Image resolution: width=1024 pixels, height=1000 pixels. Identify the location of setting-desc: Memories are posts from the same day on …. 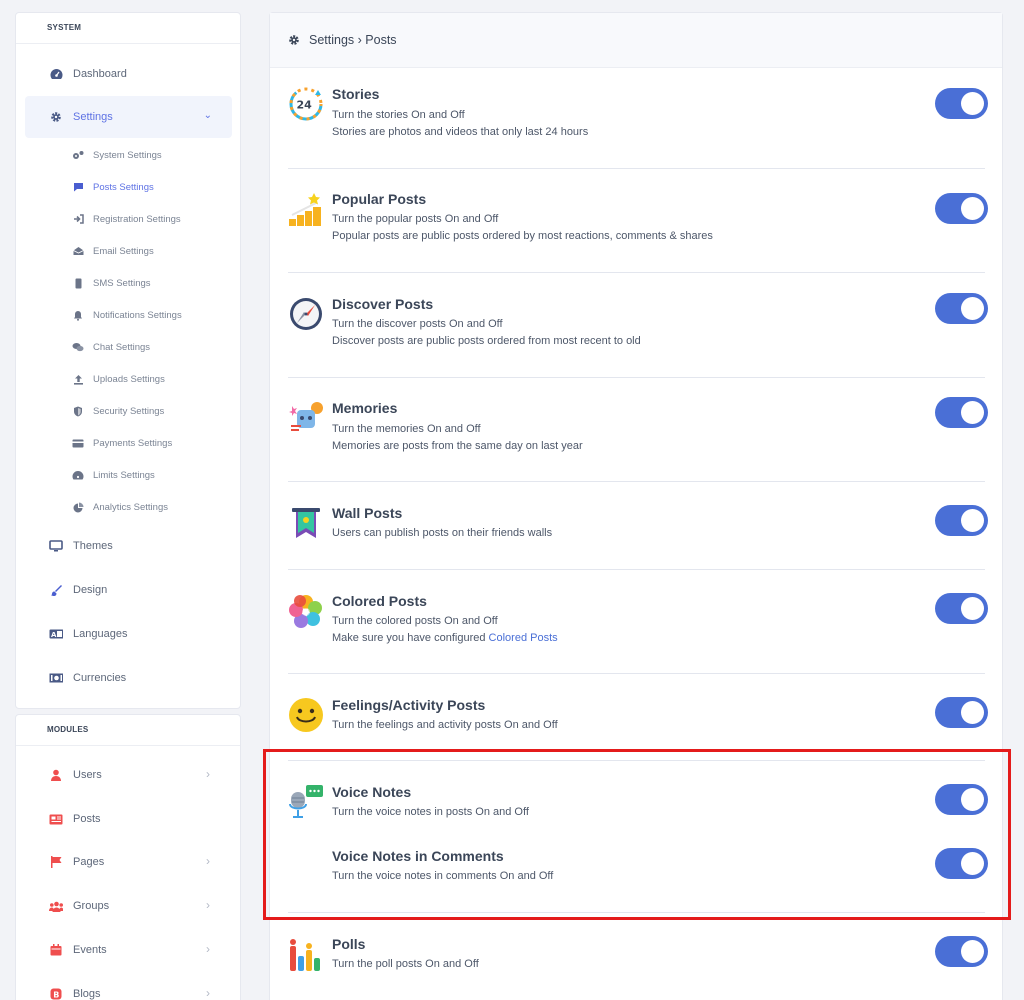
(457, 446).